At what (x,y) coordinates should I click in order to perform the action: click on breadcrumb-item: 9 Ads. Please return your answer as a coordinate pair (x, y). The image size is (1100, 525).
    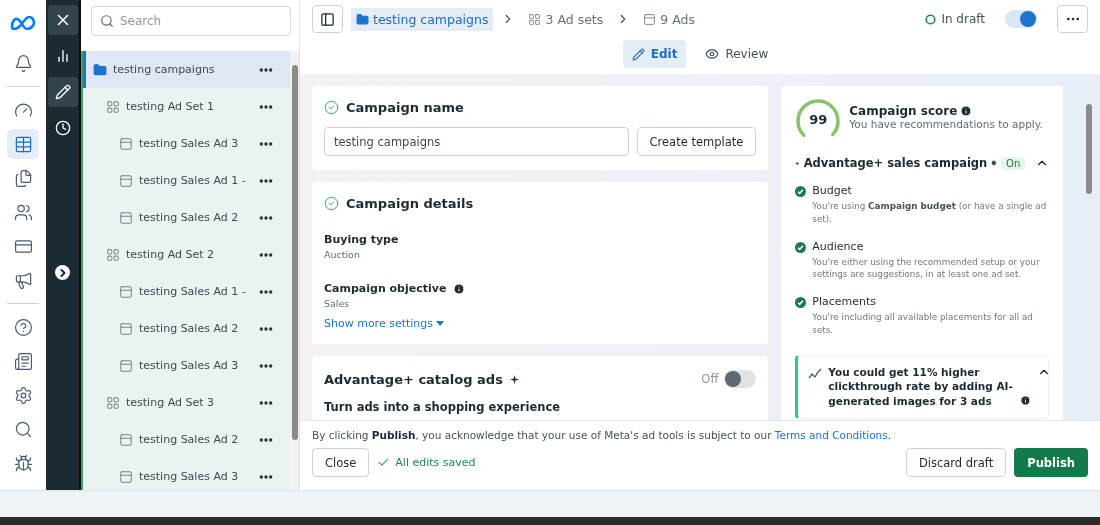
    Looking at the image, I should click on (669, 19).